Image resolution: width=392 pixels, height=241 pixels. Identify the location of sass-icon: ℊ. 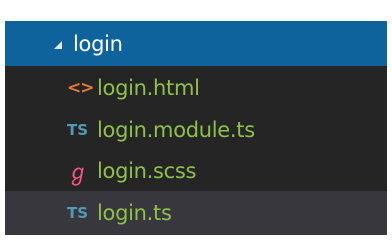
(78, 173).